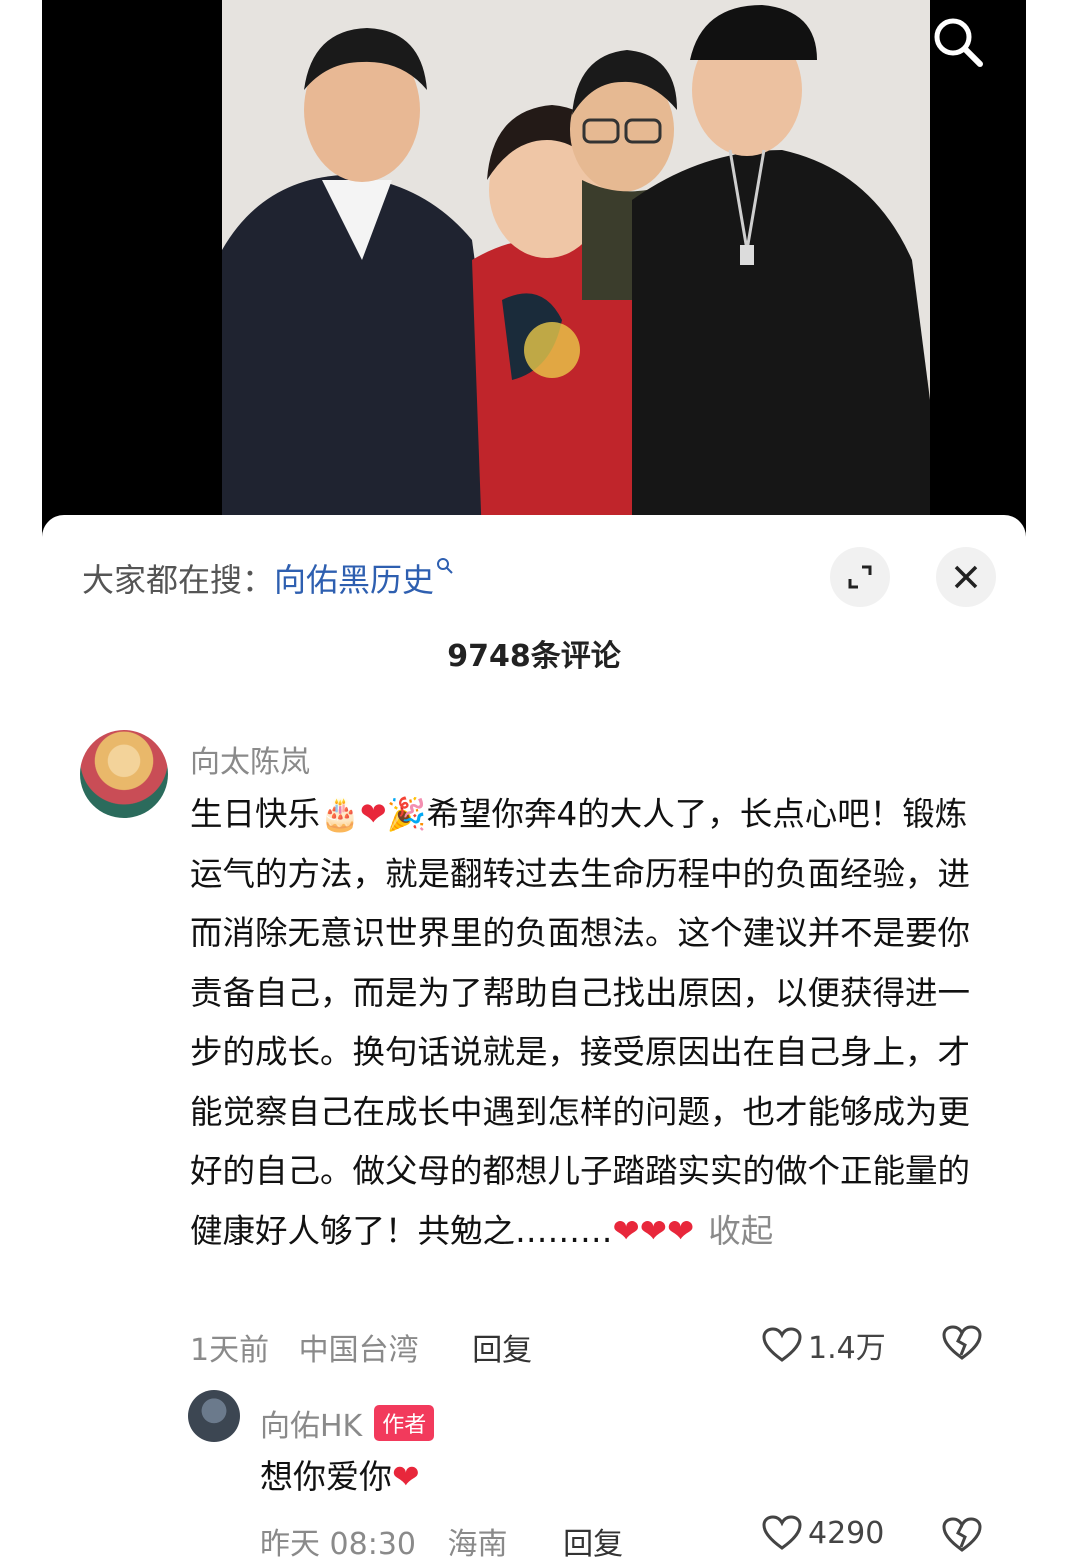 The width and height of the screenshot is (1074, 1563). Describe the element at coordinates (230, 1350) in the screenshot. I see `comment-time: 1天前` at that location.